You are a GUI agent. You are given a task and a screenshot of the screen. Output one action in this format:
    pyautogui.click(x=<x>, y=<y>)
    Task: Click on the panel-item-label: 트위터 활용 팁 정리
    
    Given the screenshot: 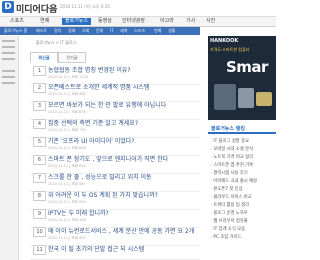 What is the action you would take?
    pyautogui.click(x=231, y=205)
    